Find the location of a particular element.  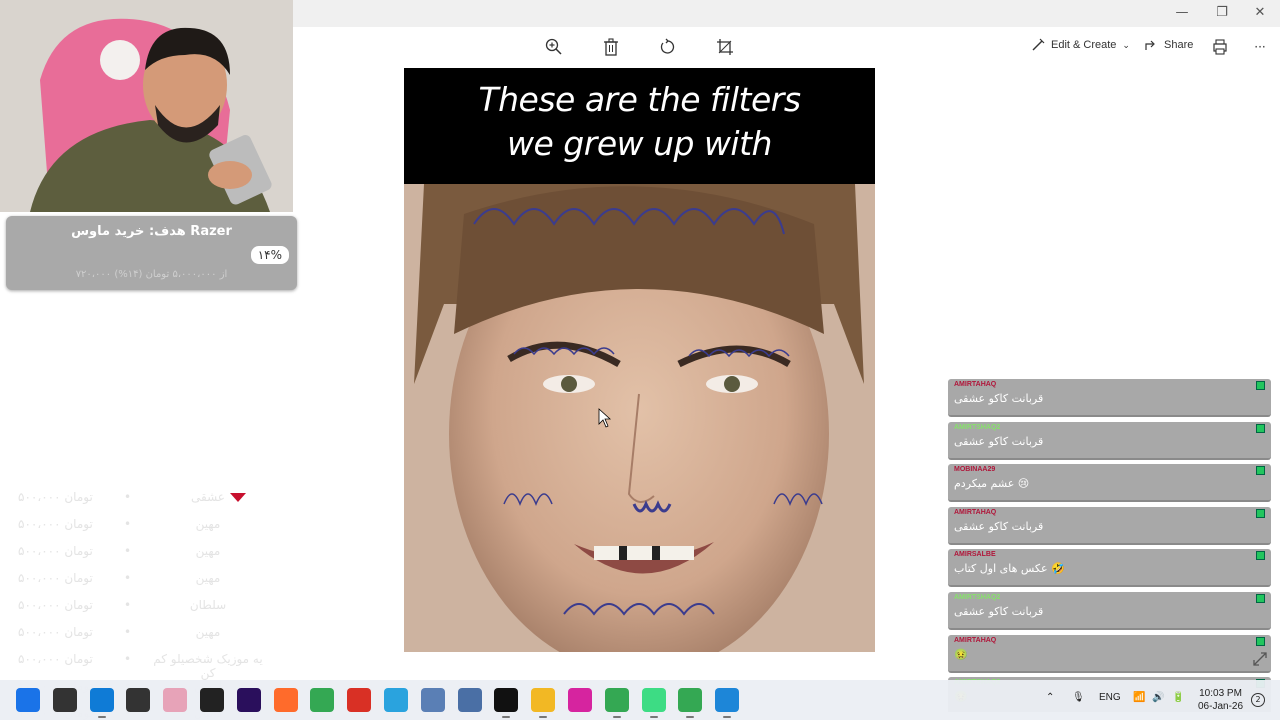

chrome-profile-icon is located at coordinates (616, 700).